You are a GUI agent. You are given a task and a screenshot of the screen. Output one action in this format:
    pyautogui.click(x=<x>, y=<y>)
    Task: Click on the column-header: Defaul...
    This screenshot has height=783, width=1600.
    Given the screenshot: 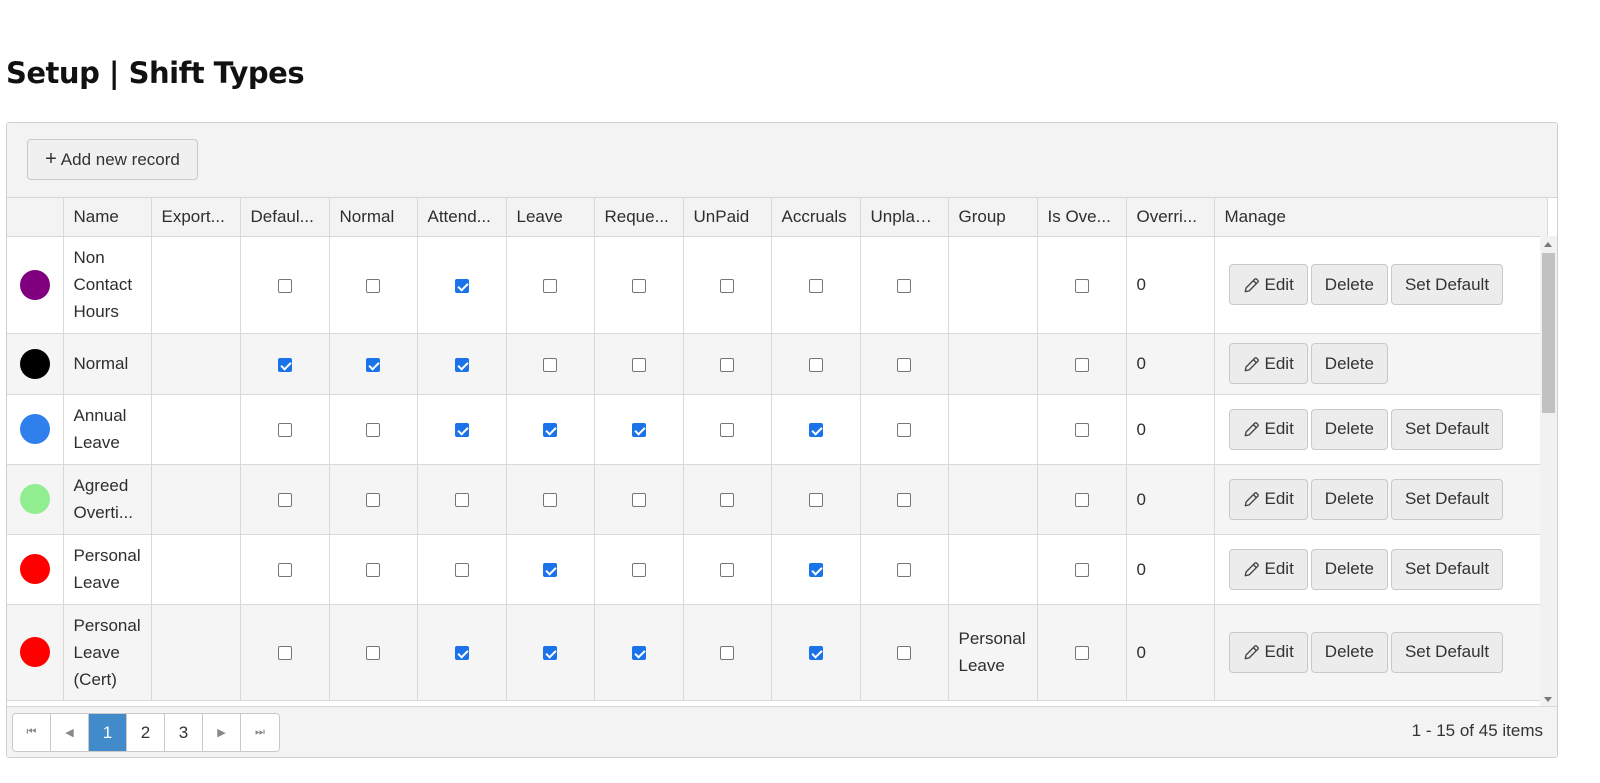 What is the action you would take?
    pyautogui.click(x=285, y=217)
    